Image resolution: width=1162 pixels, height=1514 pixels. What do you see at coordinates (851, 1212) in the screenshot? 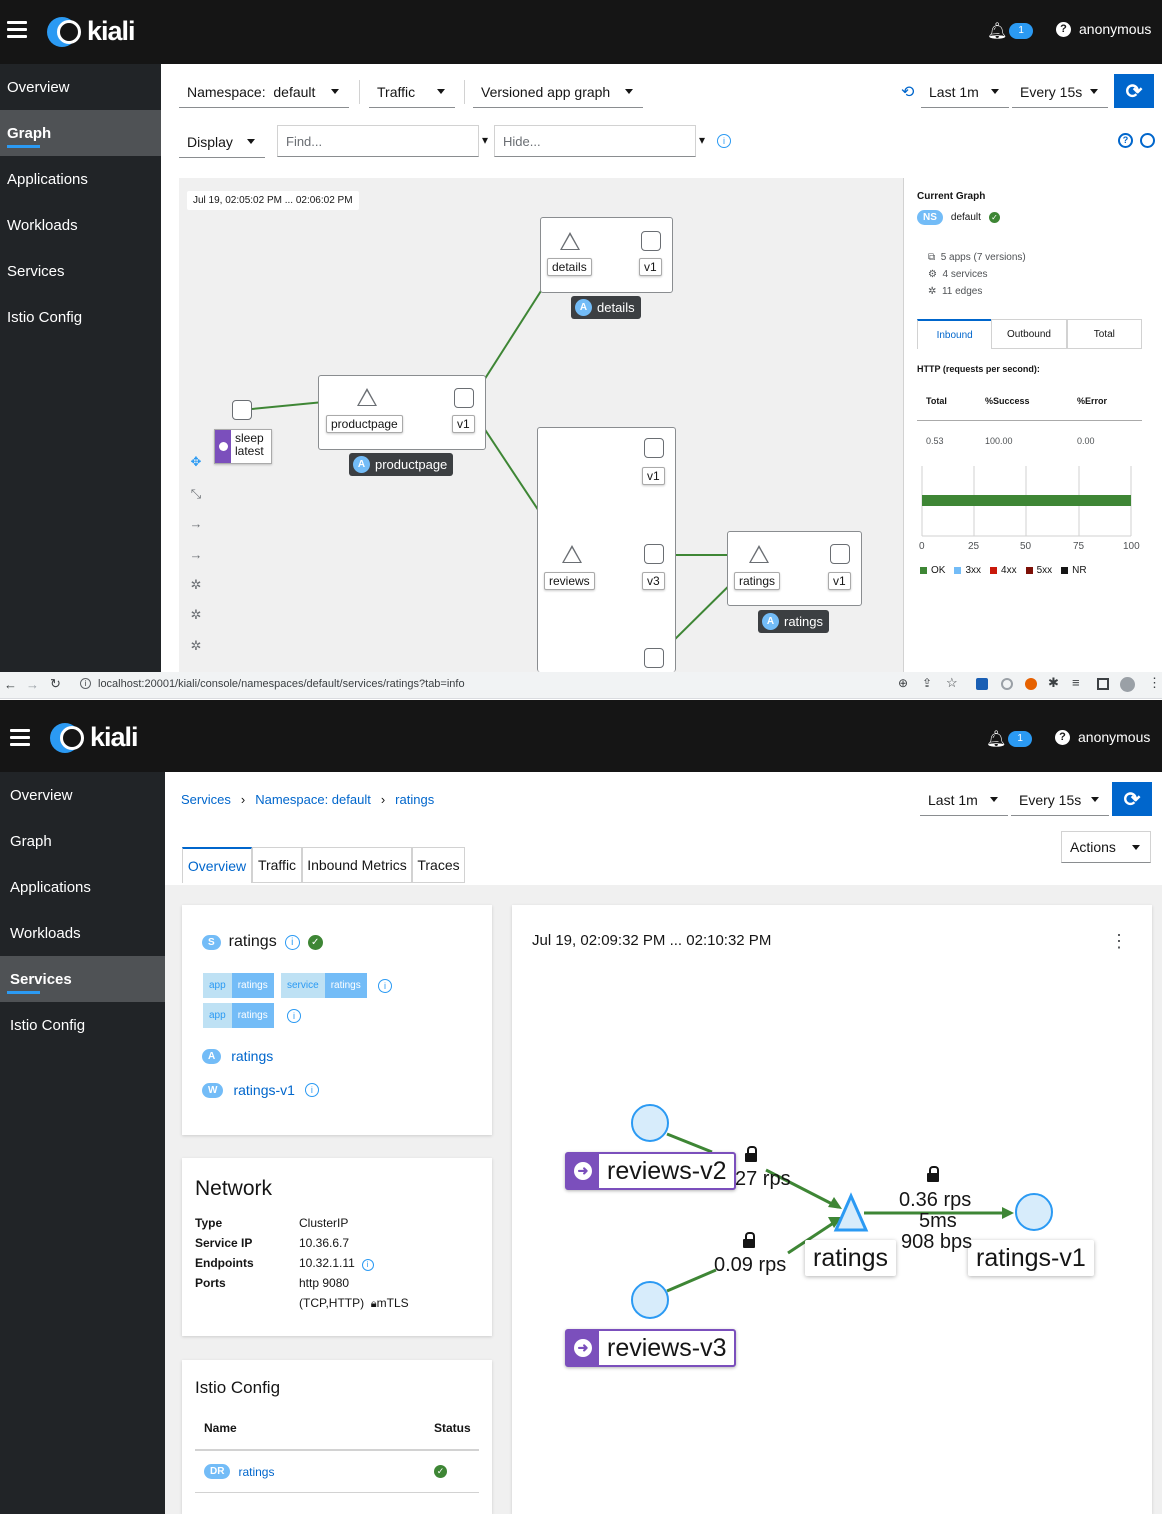
I see `ratings-service-node` at bounding box center [851, 1212].